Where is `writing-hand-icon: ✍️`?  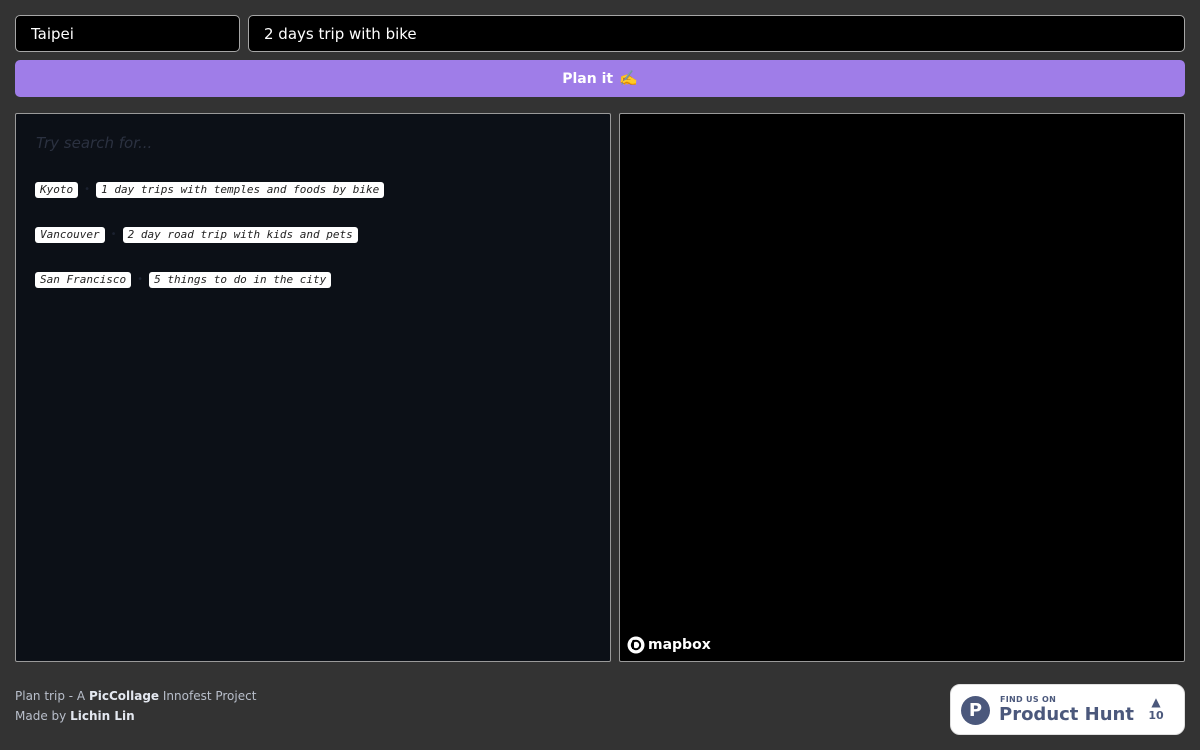
writing-hand-icon: ✍️ is located at coordinates (628, 78).